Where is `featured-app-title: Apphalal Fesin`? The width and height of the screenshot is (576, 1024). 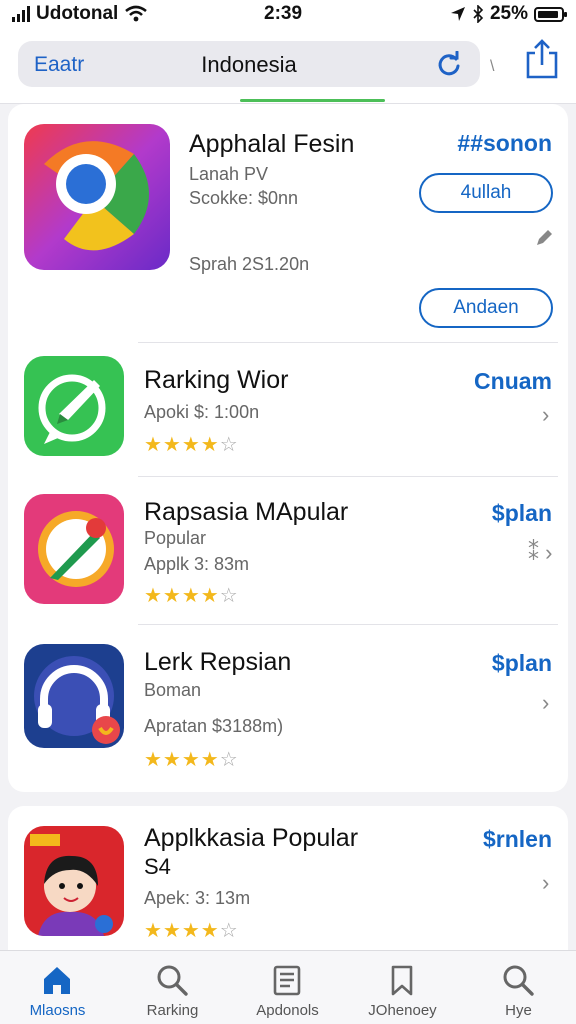
featured-app-title: Apphalal Fesin is located at coordinates (272, 144).